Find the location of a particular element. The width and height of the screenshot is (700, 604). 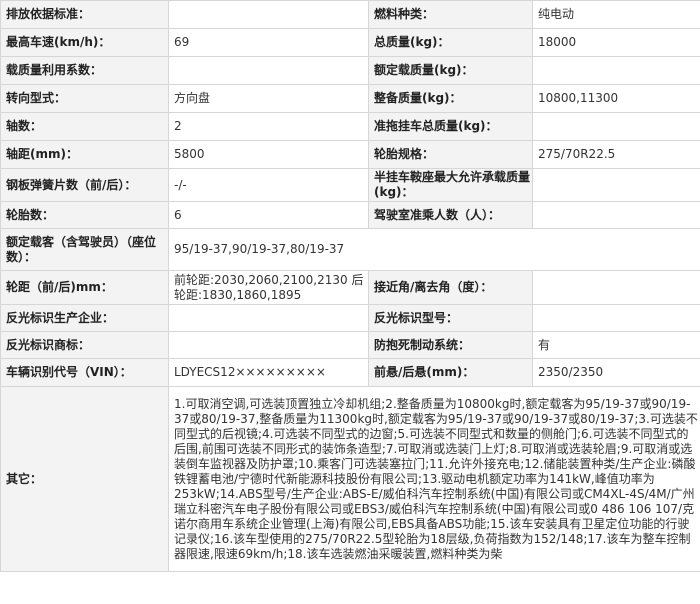

steering-type-value: 方向盘 is located at coordinates (268, 98).